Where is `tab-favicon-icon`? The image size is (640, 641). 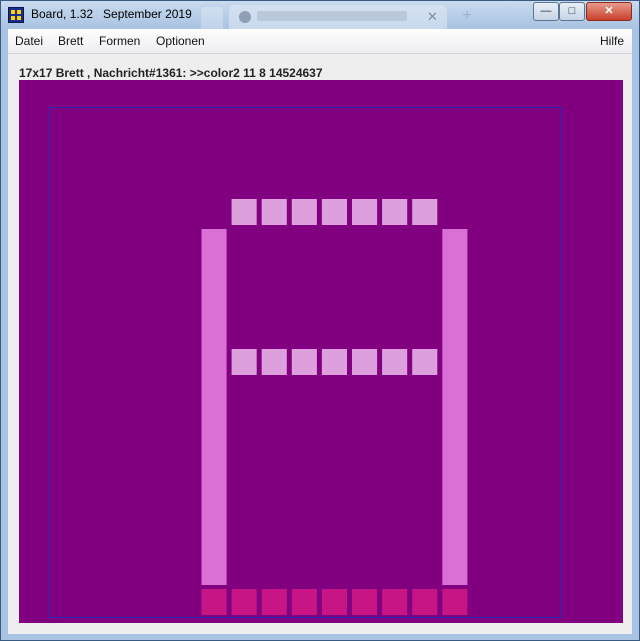 tab-favicon-icon is located at coordinates (245, 17).